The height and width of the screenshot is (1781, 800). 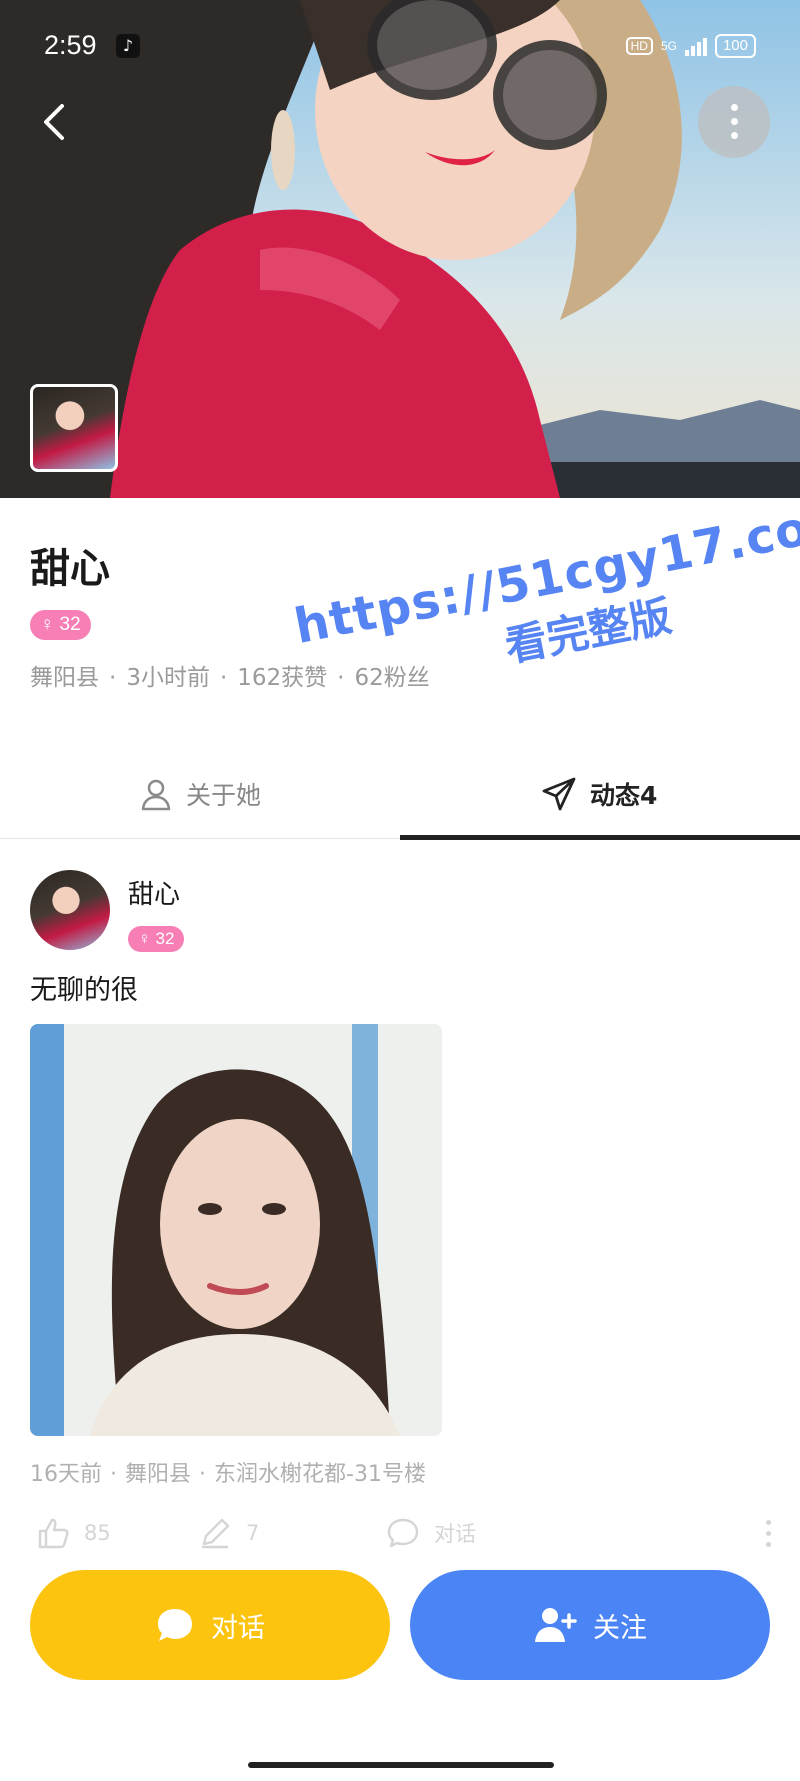 What do you see at coordinates (620, 1628) in the screenshot?
I see `follow-button-label: 关注` at bounding box center [620, 1628].